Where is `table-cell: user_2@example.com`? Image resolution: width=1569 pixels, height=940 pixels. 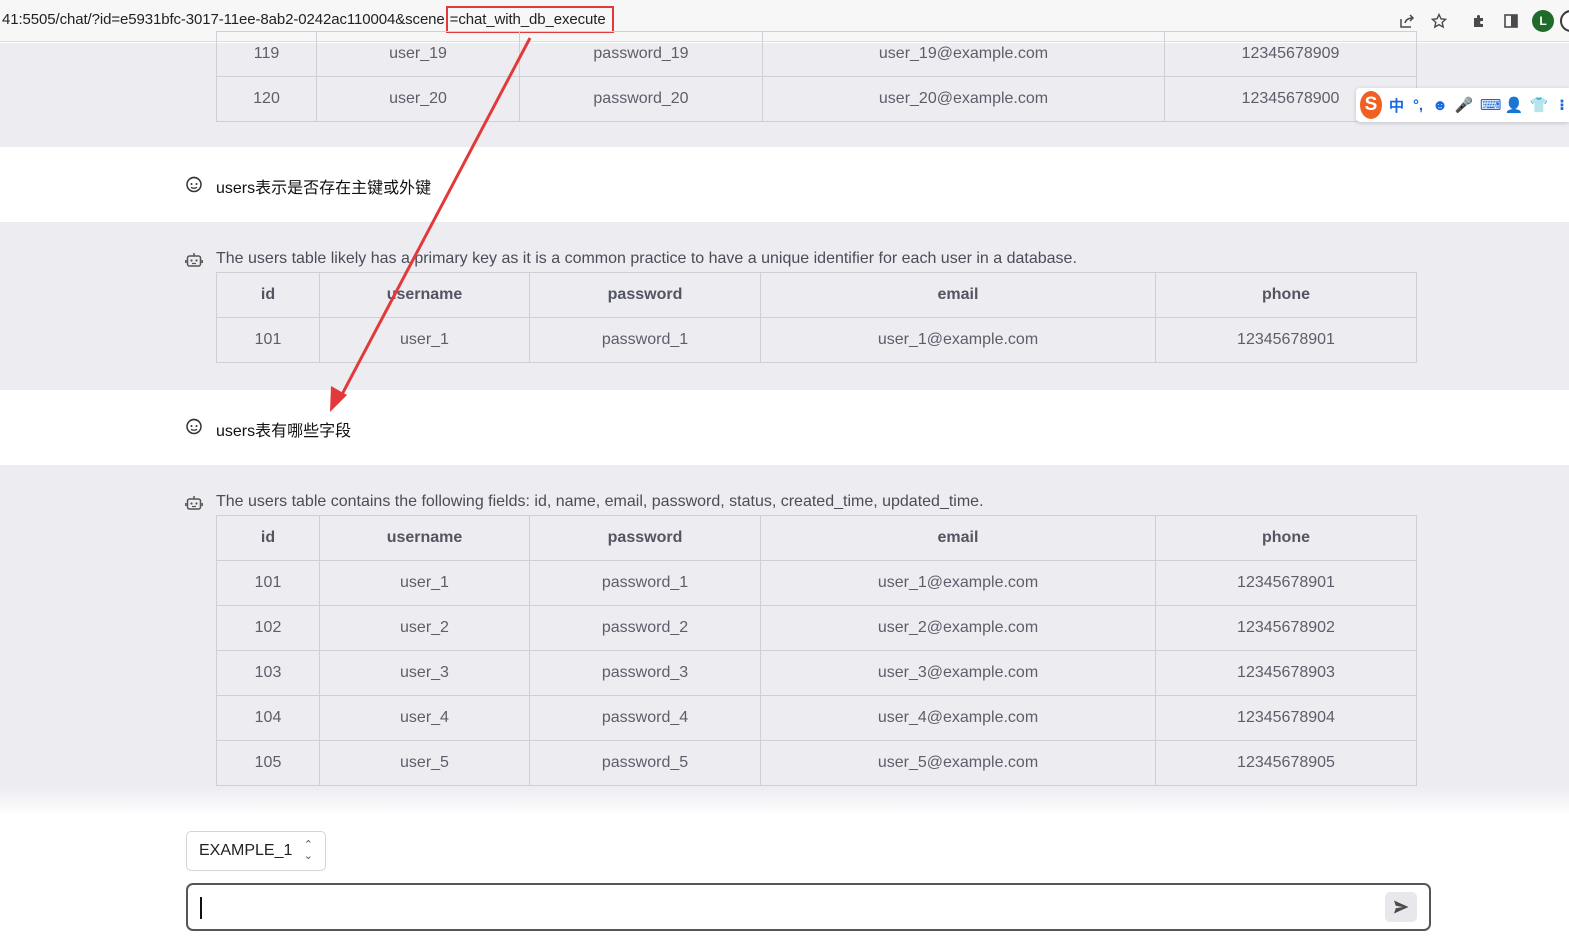 table-cell: user_2@example.com is located at coordinates (958, 628).